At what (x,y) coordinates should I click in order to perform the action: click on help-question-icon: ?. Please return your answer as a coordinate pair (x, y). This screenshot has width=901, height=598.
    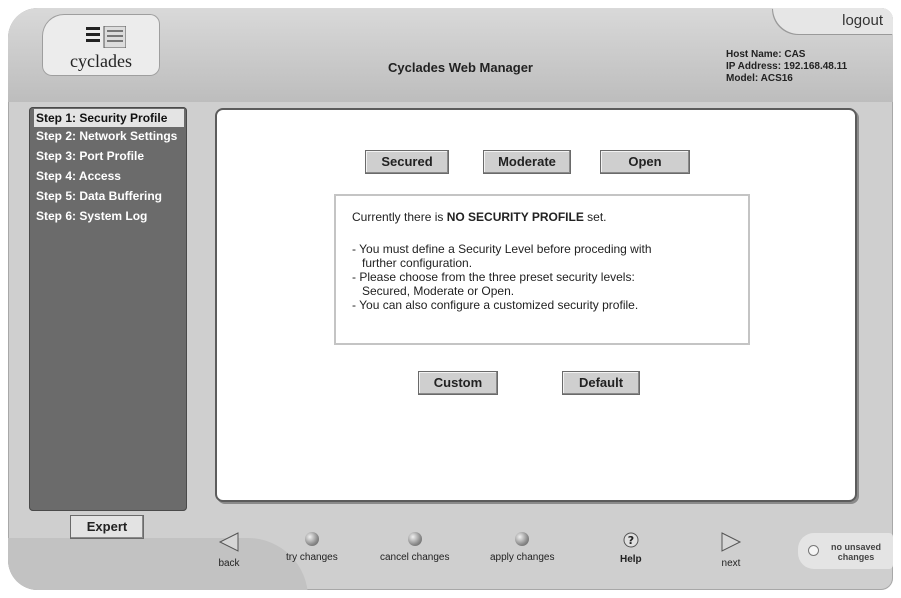
    Looking at the image, I should click on (631, 540).